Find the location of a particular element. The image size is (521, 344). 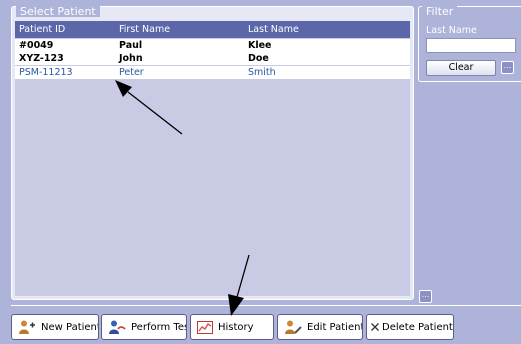

cell-last-name: Doe is located at coordinates (258, 58).